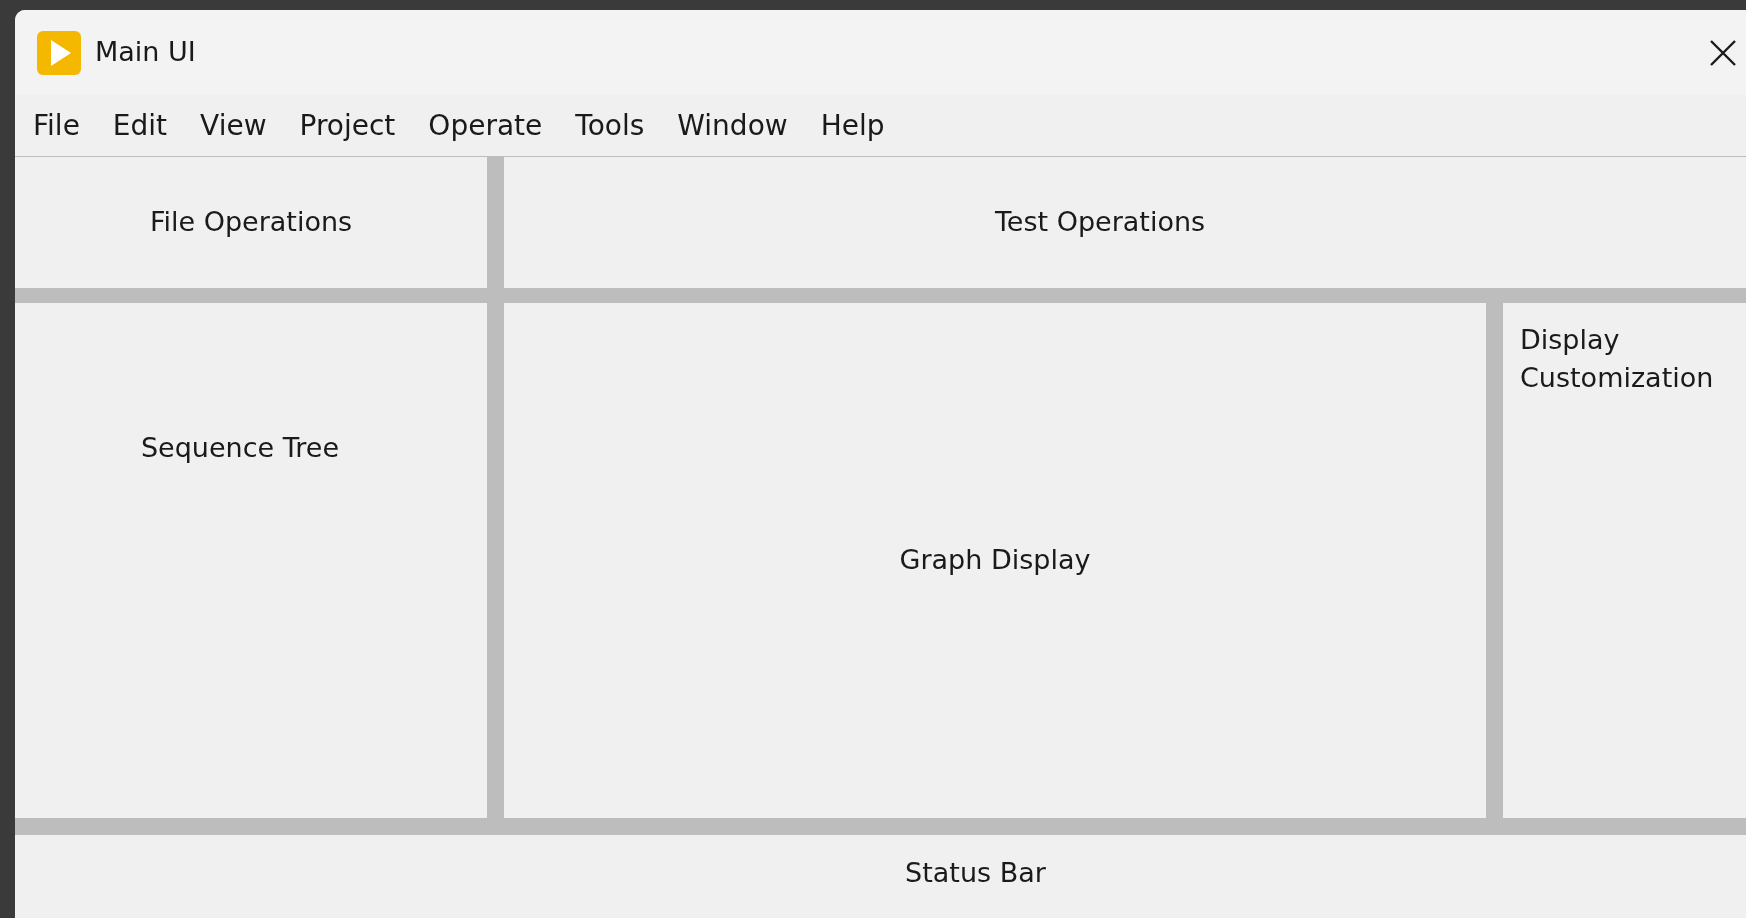 The width and height of the screenshot is (1746, 918). I want to click on menu-item: Tools, so click(610, 125).